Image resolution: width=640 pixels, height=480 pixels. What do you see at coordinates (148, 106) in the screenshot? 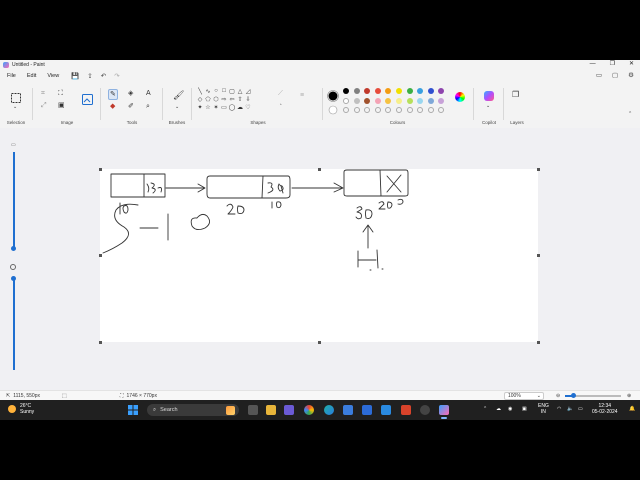
I see `magnifier-icon: ⌕` at bounding box center [148, 106].